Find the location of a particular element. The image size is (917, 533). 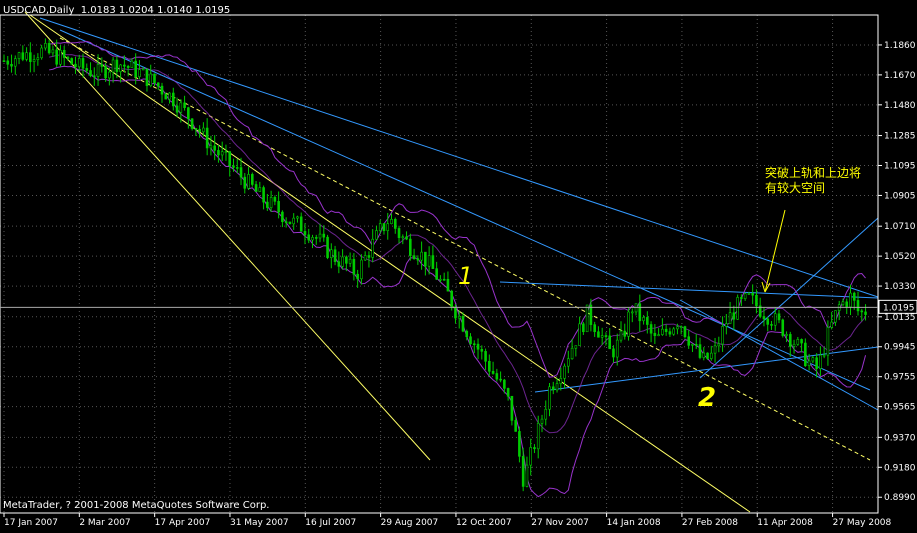

y-tick-label: 0.9565 is located at coordinates (900, 408).